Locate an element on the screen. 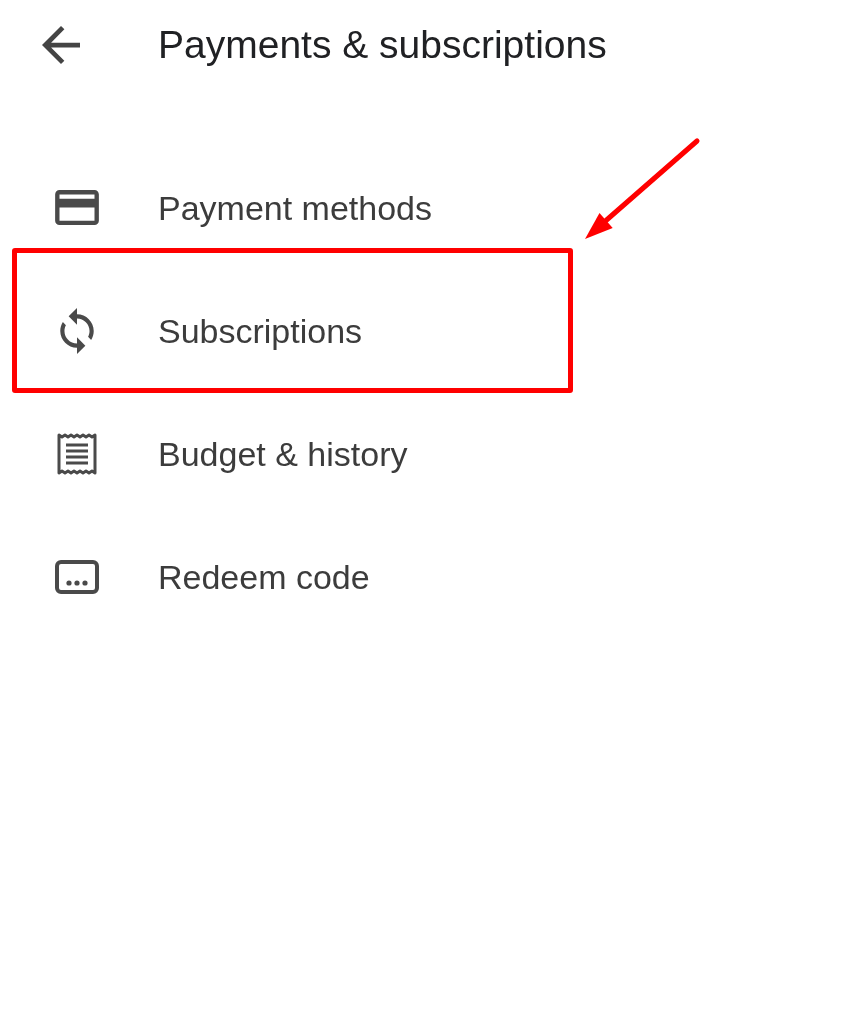  credit-card-icon is located at coordinates (77, 207).